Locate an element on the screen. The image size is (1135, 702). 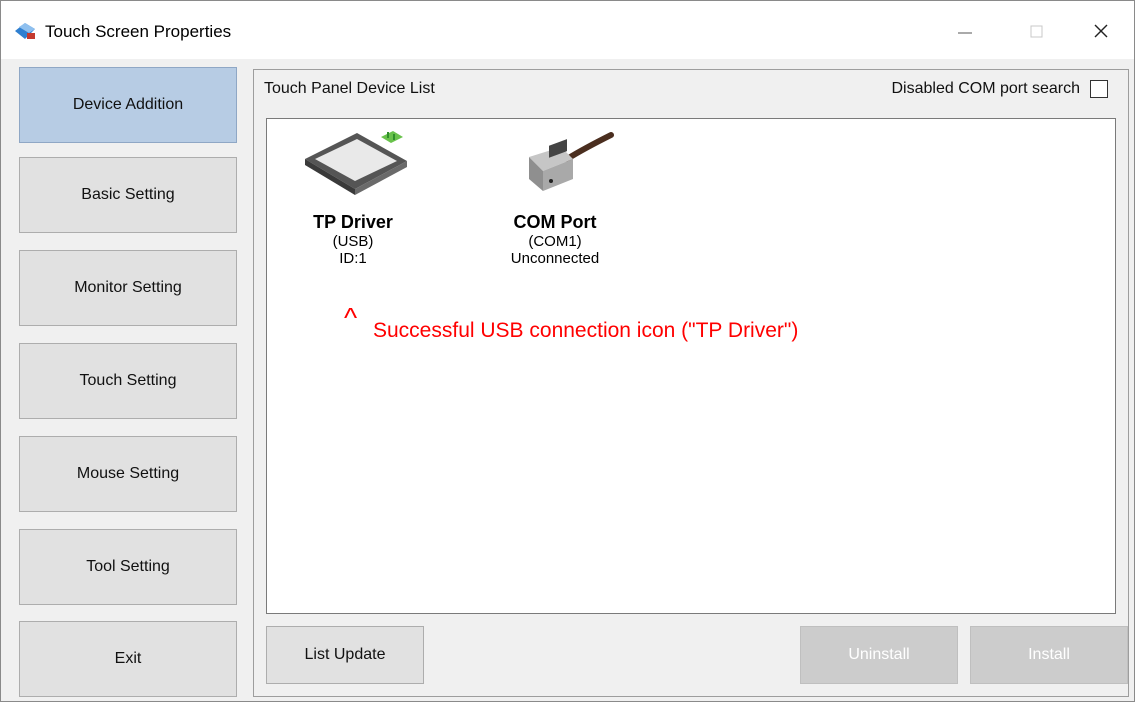
device-connection: (COM1) is located at coordinates (555, 241).